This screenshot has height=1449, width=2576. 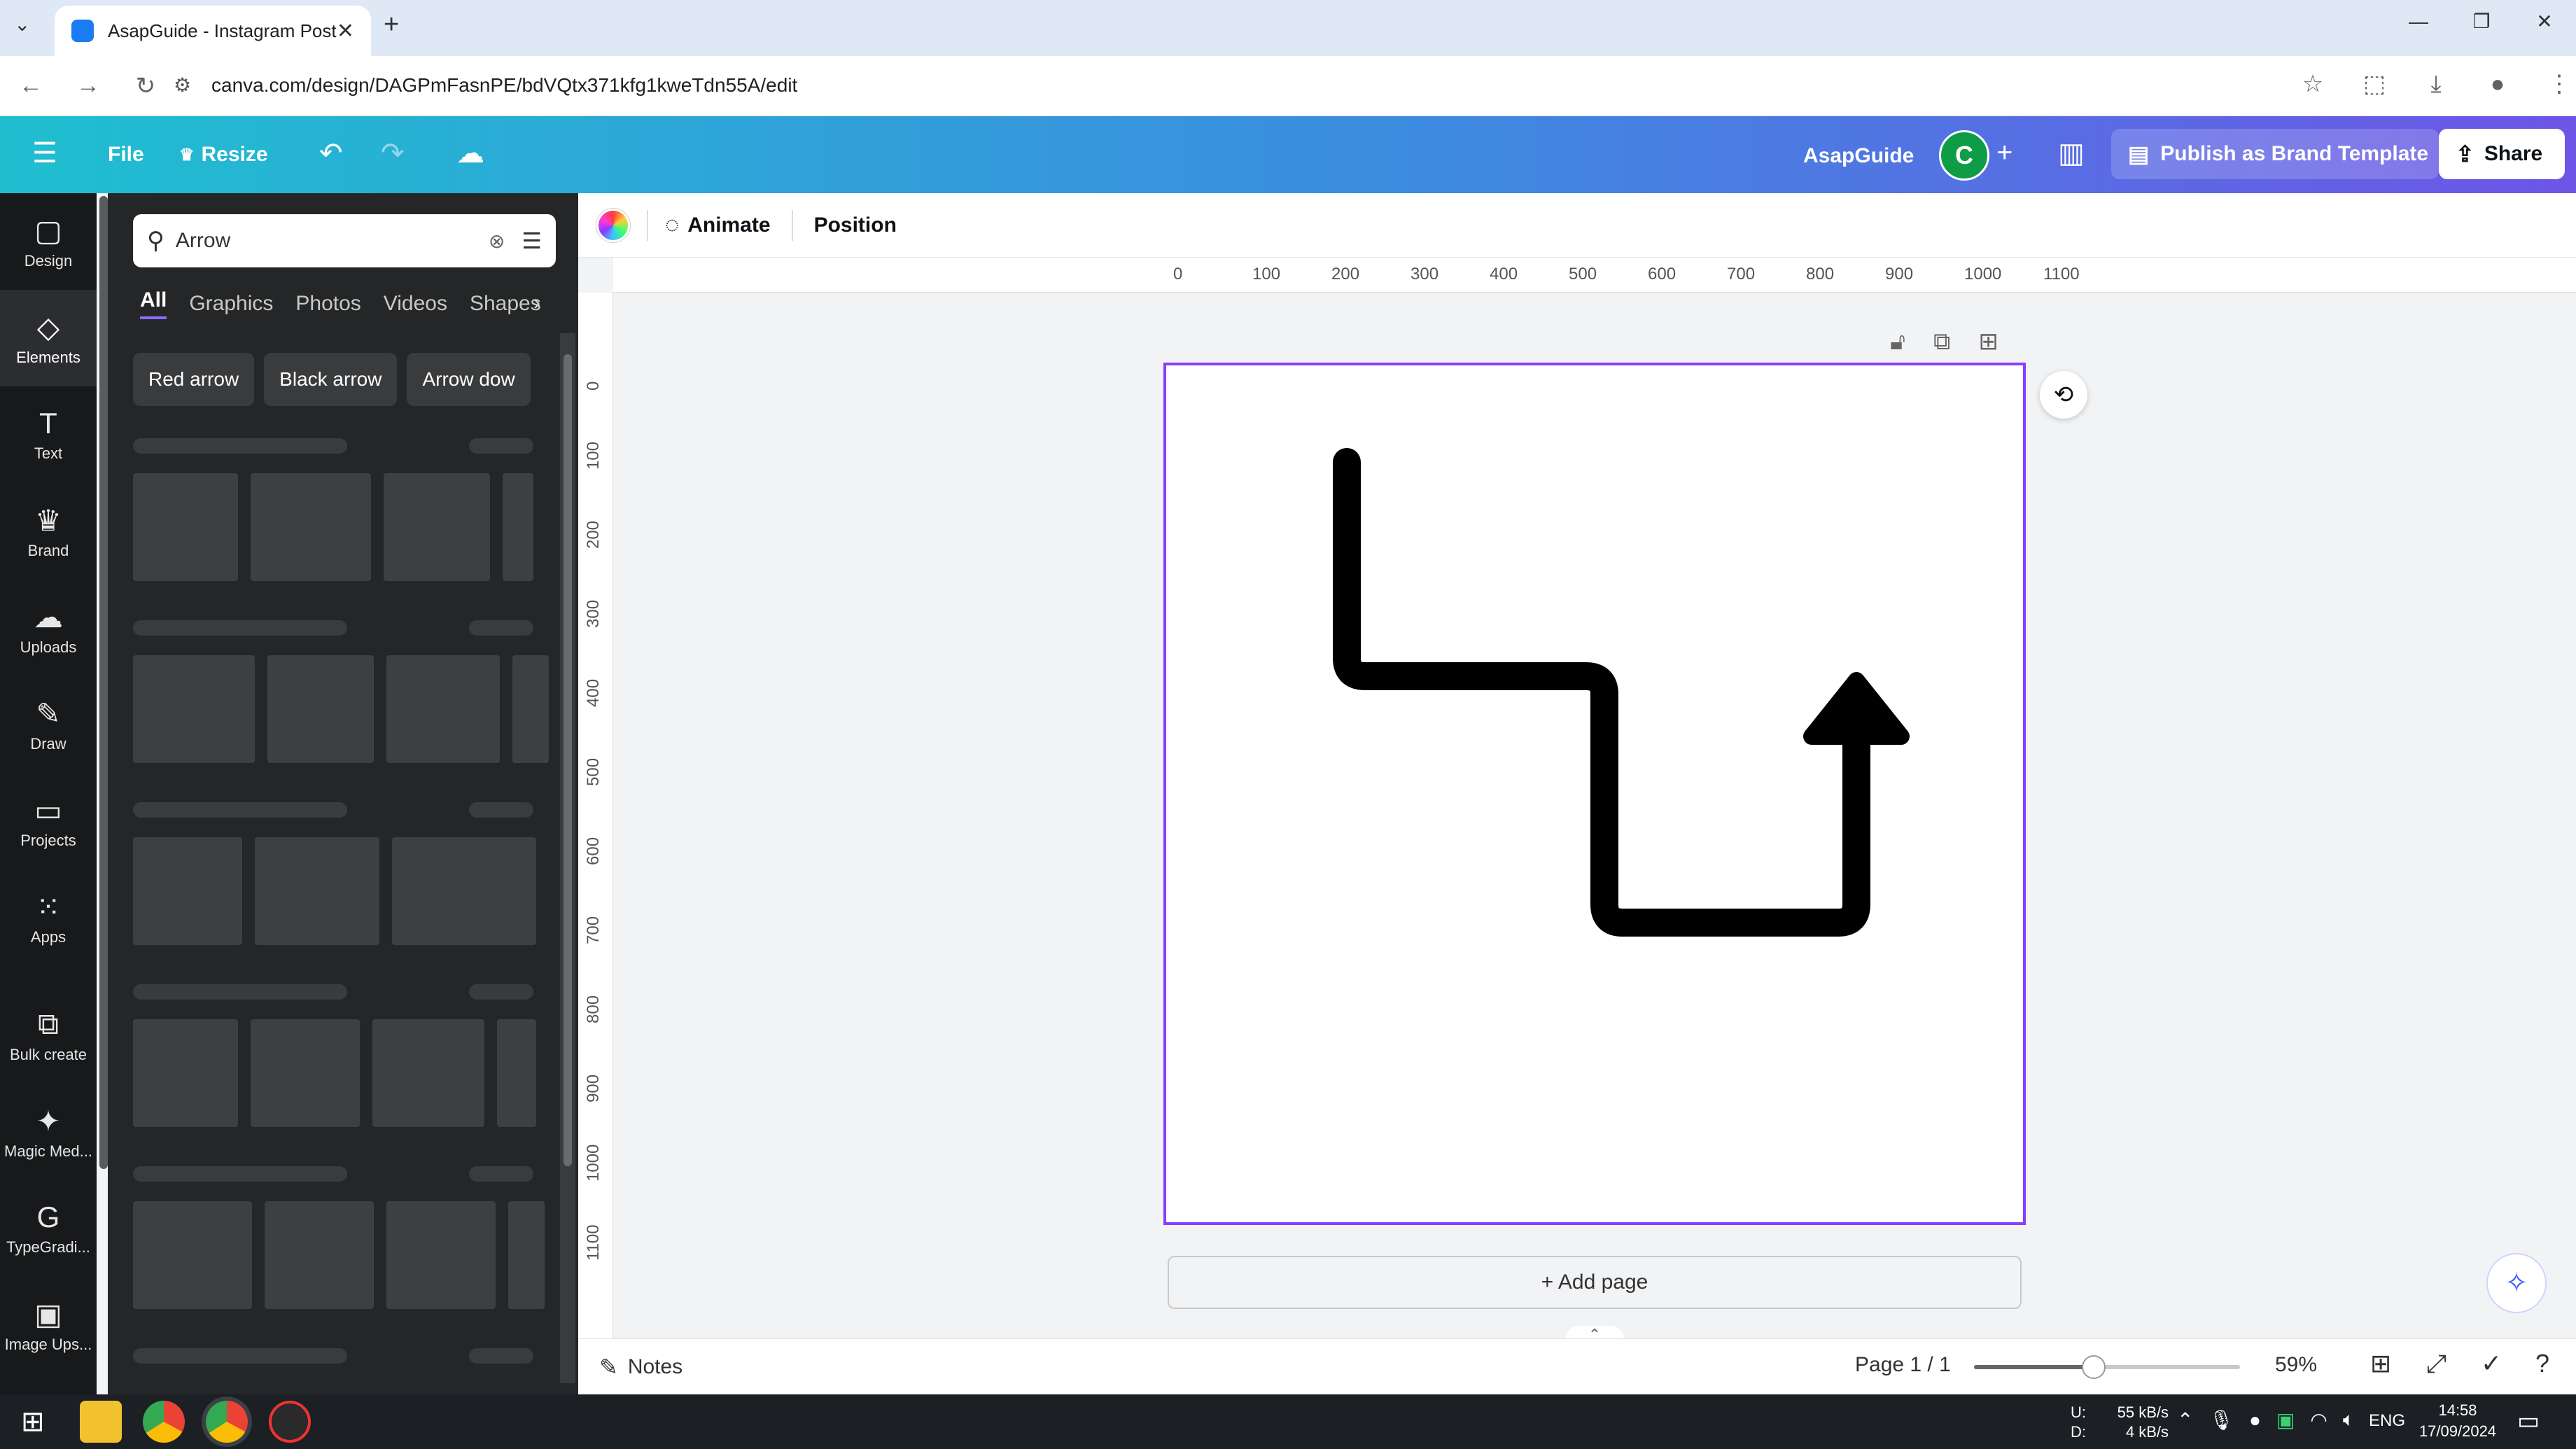 What do you see at coordinates (728, 225) in the screenshot?
I see `animate-button: Animate` at bounding box center [728, 225].